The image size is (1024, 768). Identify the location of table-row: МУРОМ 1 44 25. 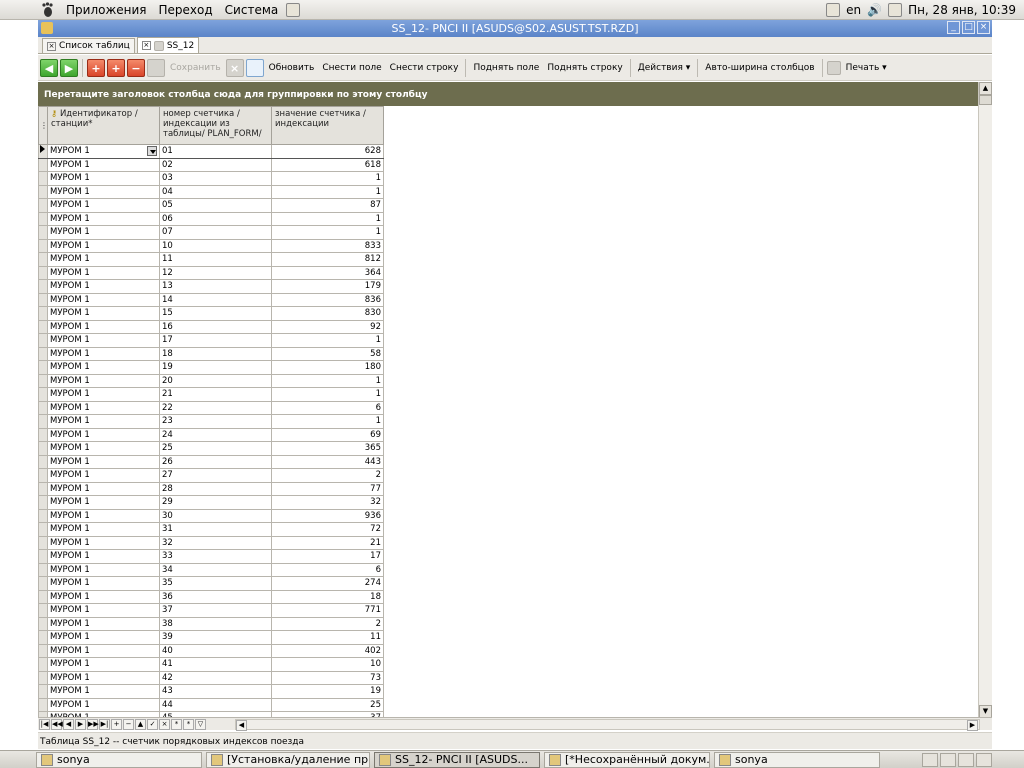
(211, 704).